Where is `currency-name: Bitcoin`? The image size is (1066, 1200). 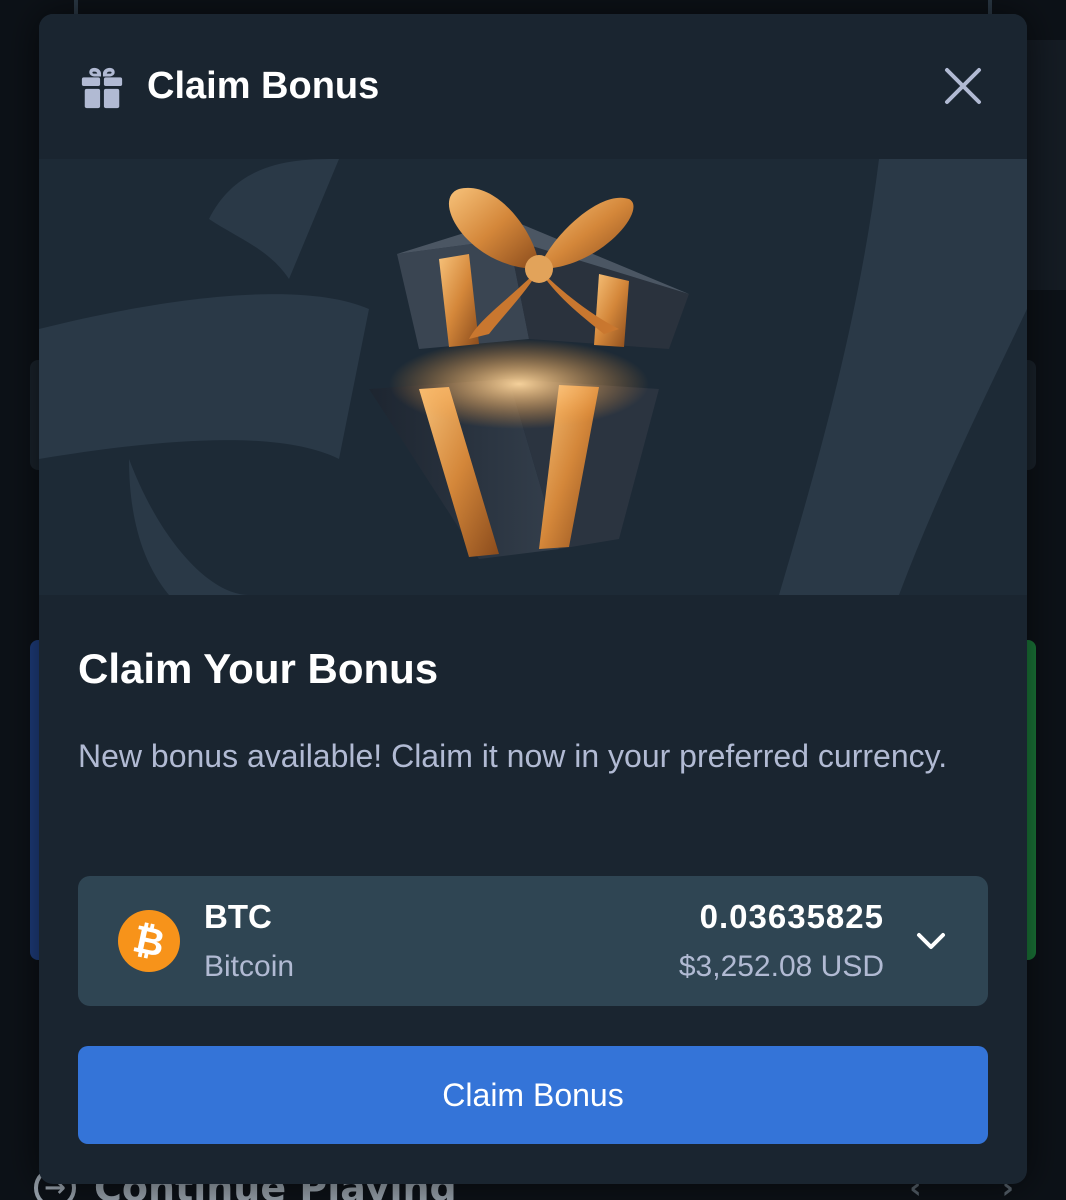 currency-name: Bitcoin is located at coordinates (249, 966).